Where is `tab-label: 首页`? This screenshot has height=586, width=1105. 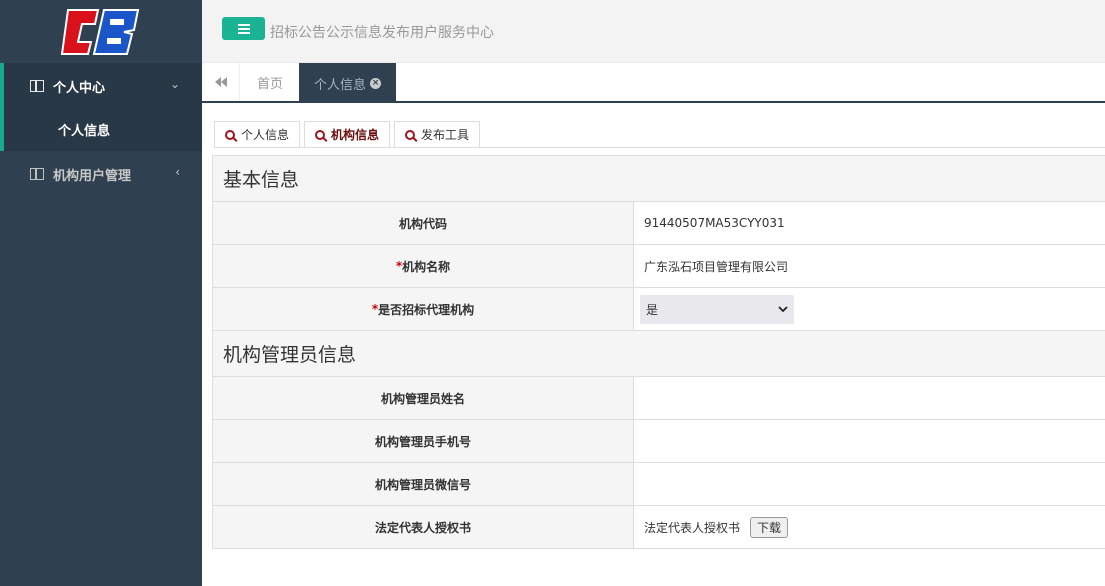 tab-label: 首页 is located at coordinates (270, 84).